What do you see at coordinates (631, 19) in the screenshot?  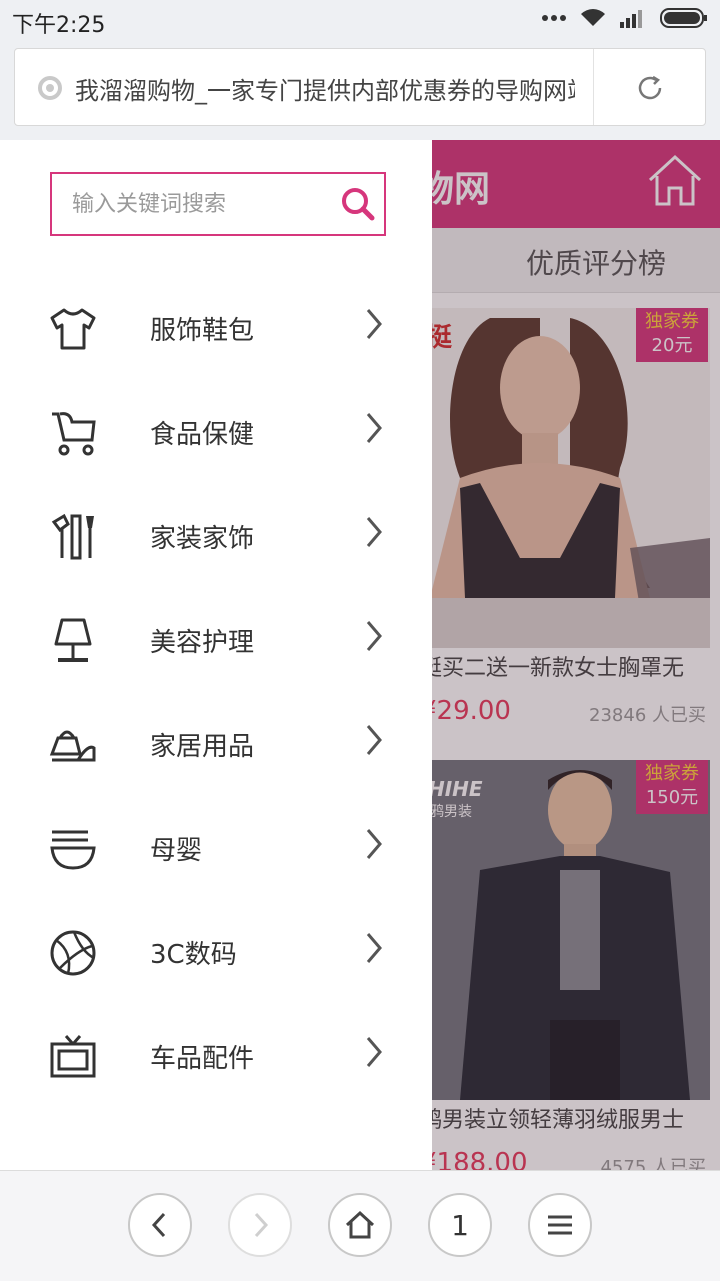 I see `signal-icon` at bounding box center [631, 19].